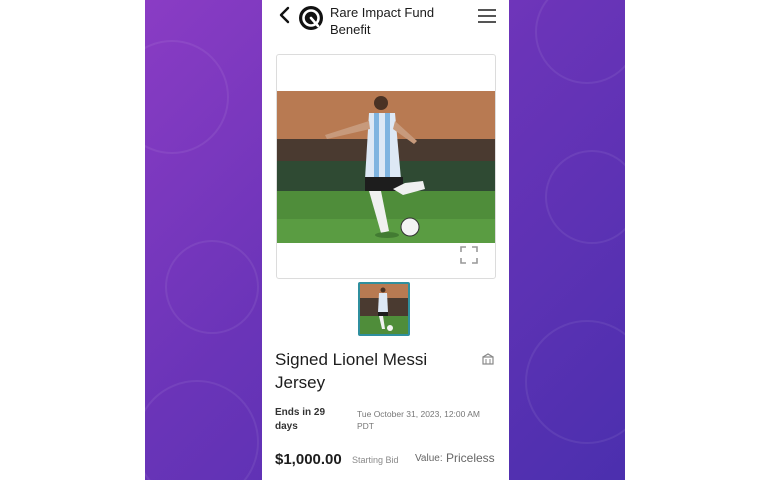 This screenshot has width=770, height=480. I want to click on expand-icon, so click(469, 255).